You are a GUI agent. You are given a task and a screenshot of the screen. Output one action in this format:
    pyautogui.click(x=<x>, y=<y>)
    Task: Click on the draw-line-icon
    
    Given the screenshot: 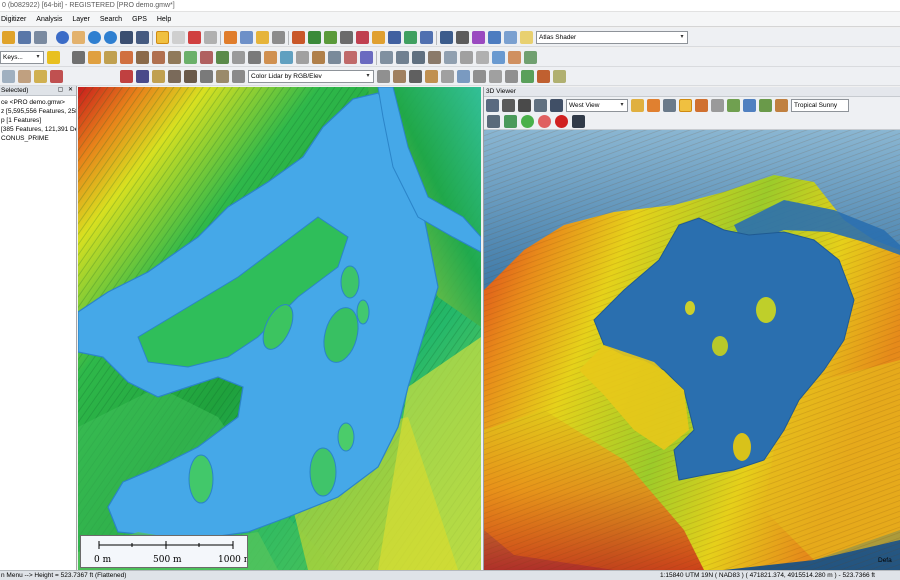 What is the action you would take?
    pyautogui.click(x=94, y=57)
    